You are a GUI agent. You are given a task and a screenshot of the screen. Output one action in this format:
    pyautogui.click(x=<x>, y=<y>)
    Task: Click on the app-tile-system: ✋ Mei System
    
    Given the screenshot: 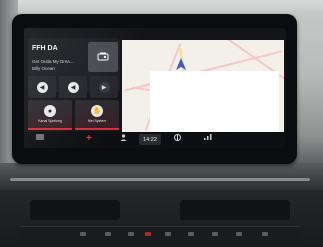 What is the action you would take?
    pyautogui.click(x=97, y=115)
    